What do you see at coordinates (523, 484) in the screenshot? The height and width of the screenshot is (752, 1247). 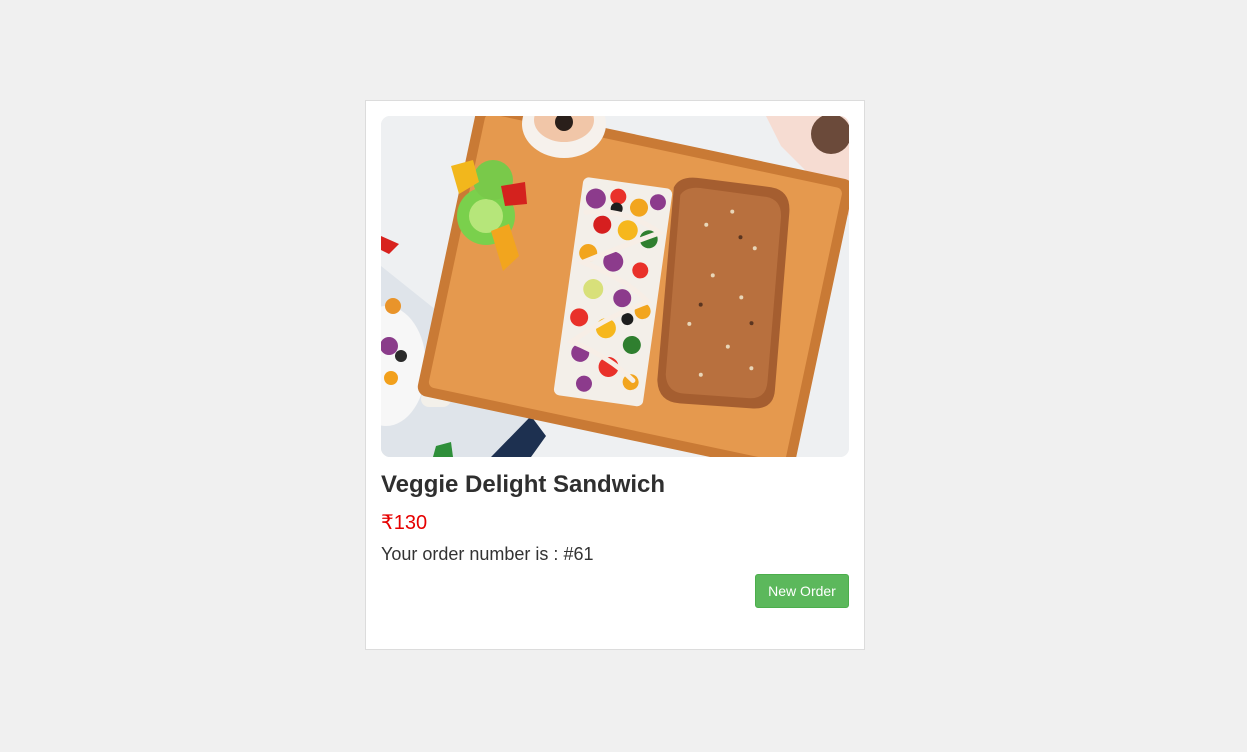 I see `product-name: Veggie Delight Sandwich` at bounding box center [523, 484].